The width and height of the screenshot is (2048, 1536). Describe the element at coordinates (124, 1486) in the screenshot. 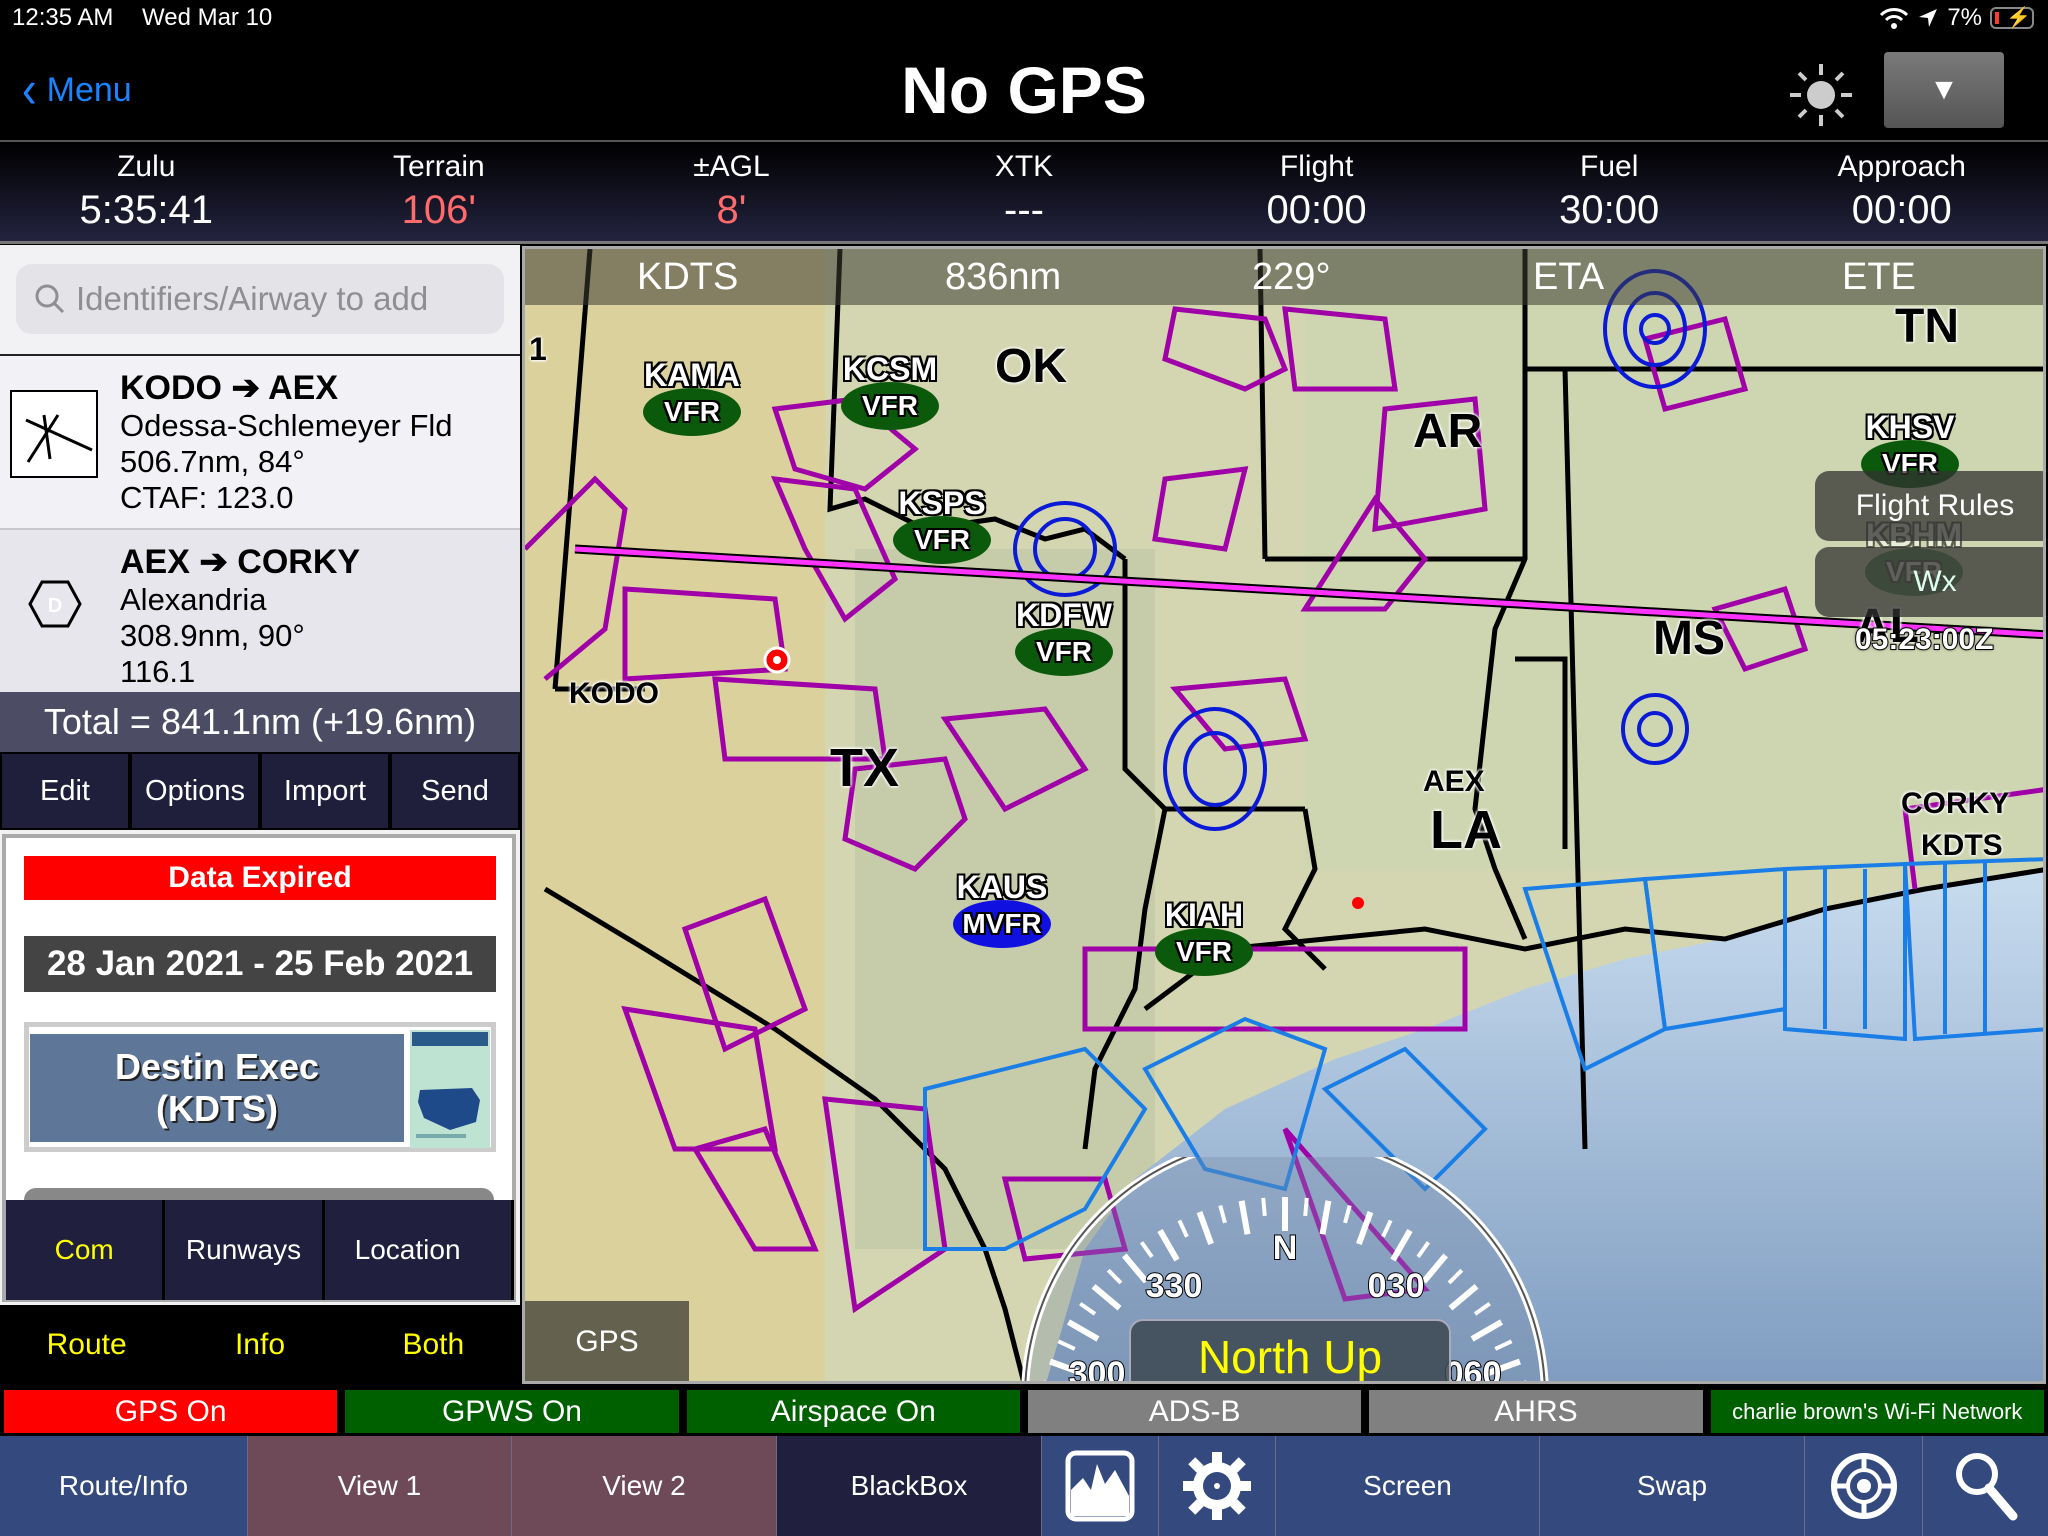

I see `route-info-button: Route/Info` at that location.